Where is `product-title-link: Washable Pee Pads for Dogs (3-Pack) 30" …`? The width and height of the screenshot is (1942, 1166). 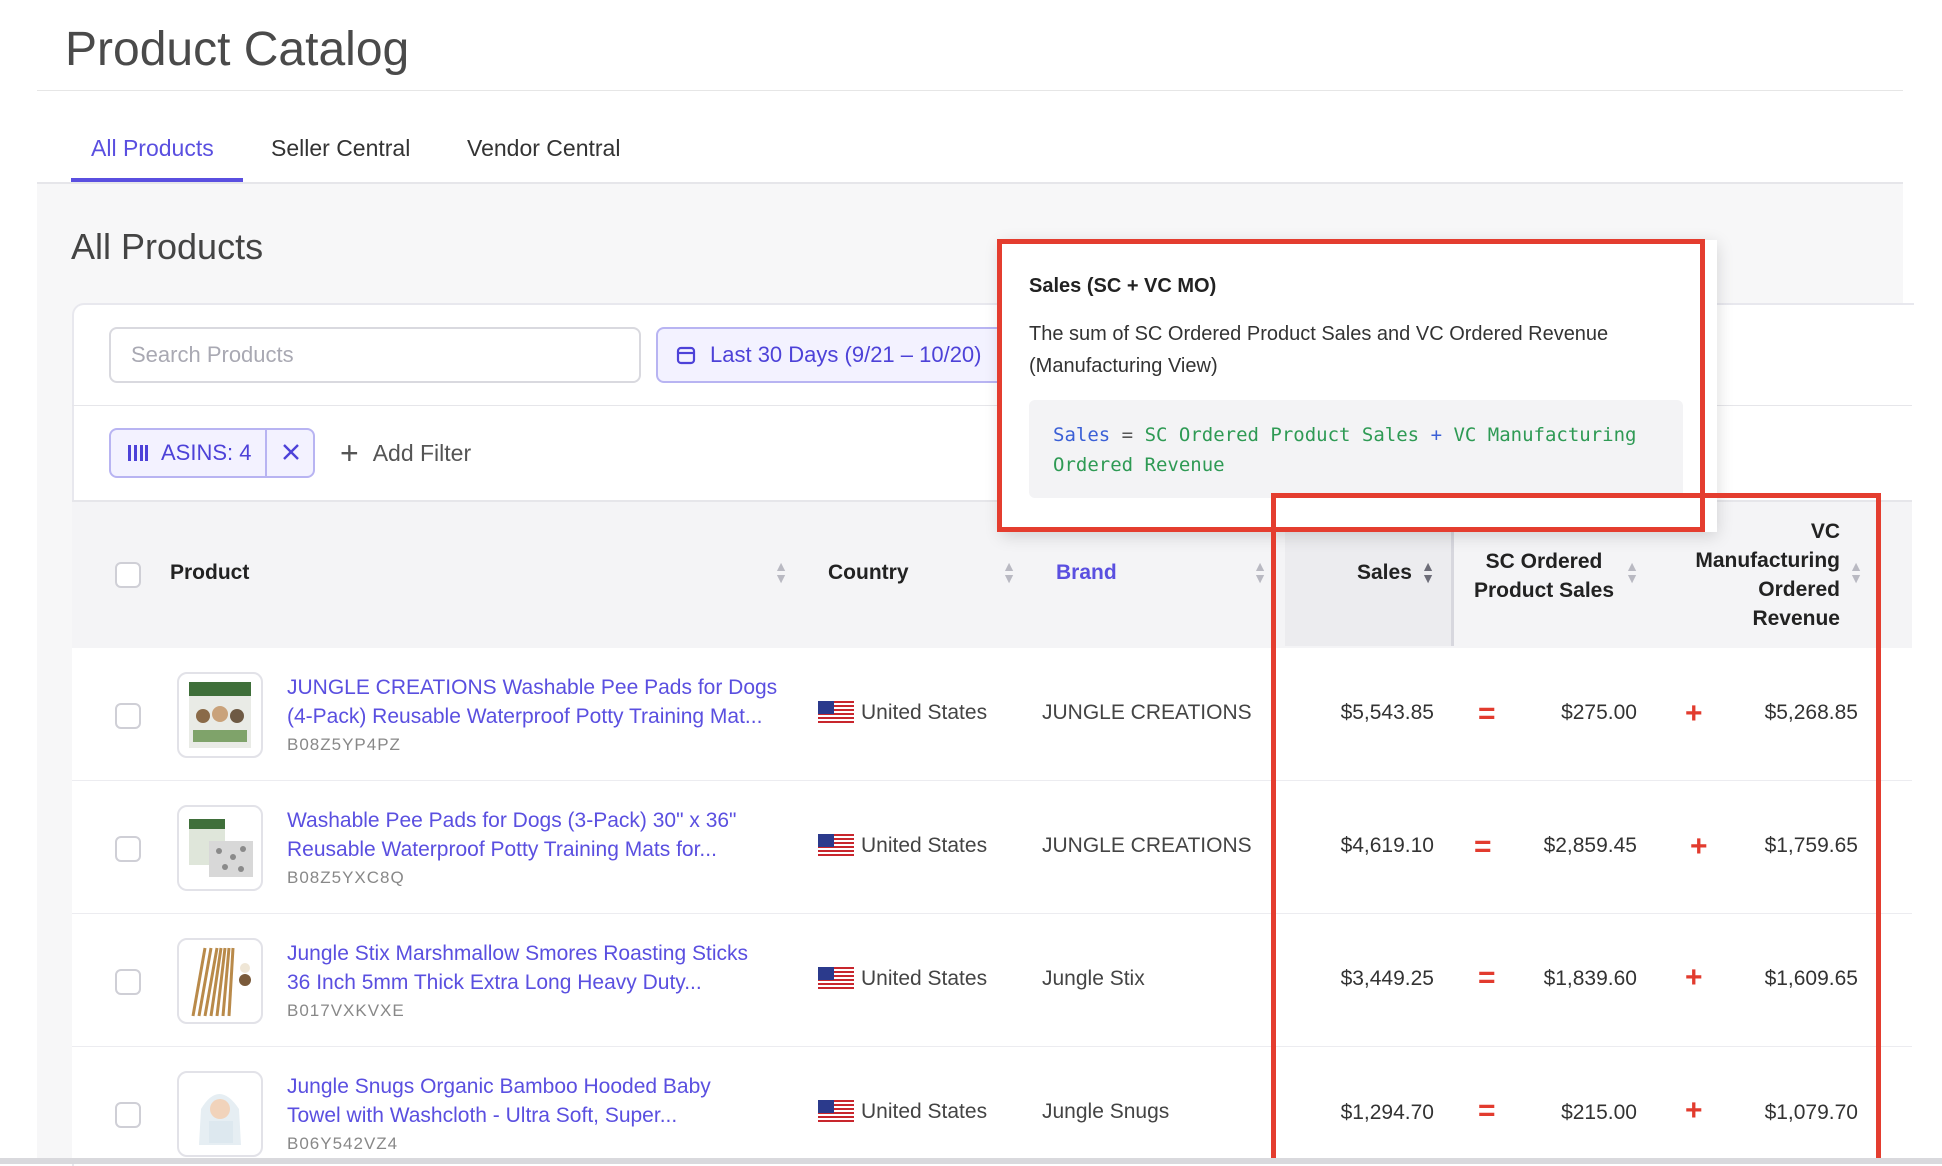
product-title-link: Washable Pee Pads for Dogs (3-Pack) 30" … is located at coordinates (542, 835).